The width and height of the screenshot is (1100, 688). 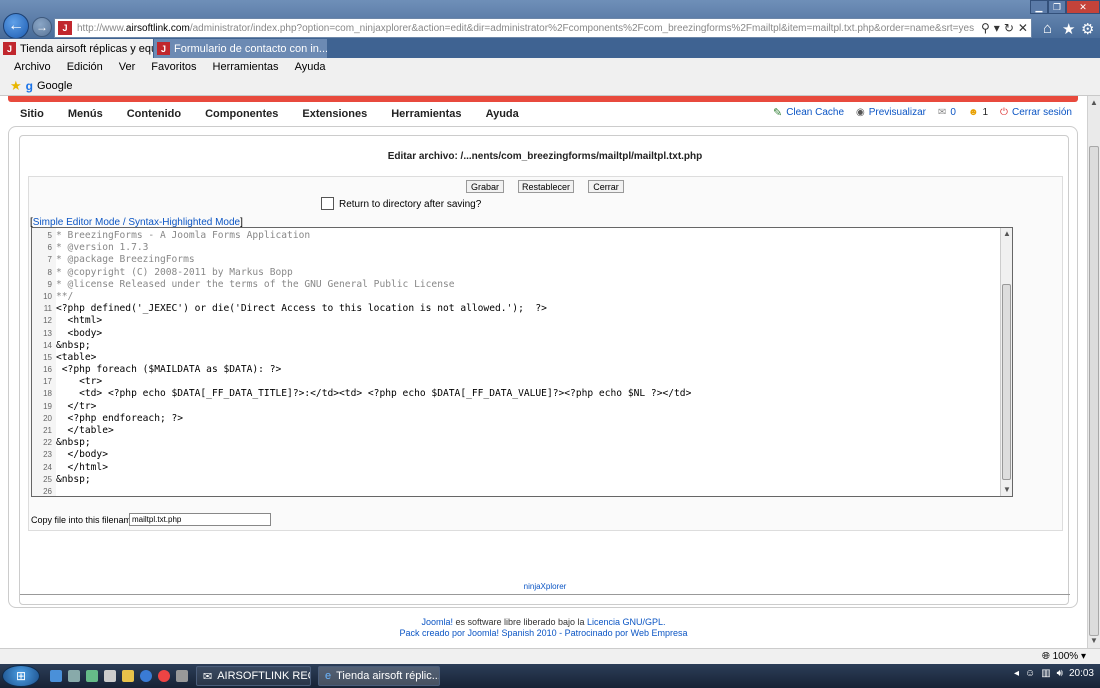 I want to click on menu-favoritos: Favoritos, so click(x=173, y=67).